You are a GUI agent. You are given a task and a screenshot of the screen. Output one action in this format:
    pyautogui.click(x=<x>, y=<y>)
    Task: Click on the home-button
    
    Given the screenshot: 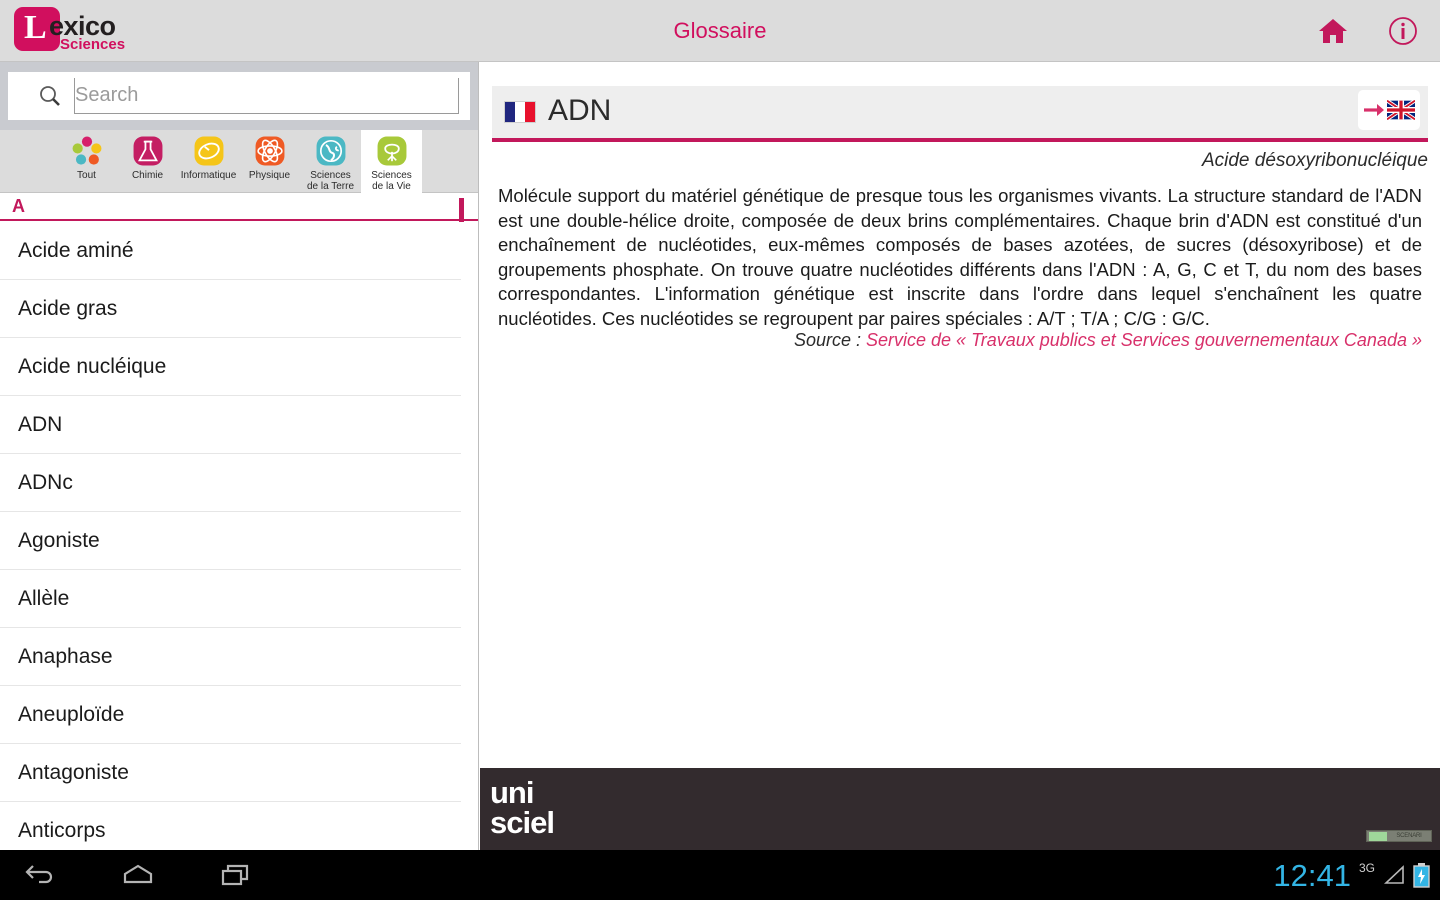 What is the action you would take?
    pyautogui.click(x=1333, y=31)
    